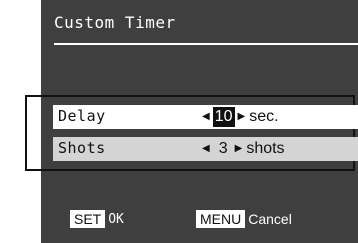 This screenshot has width=358, height=243. I want to click on delay-value-control: ◀ 10 ▶ sec., so click(240, 117).